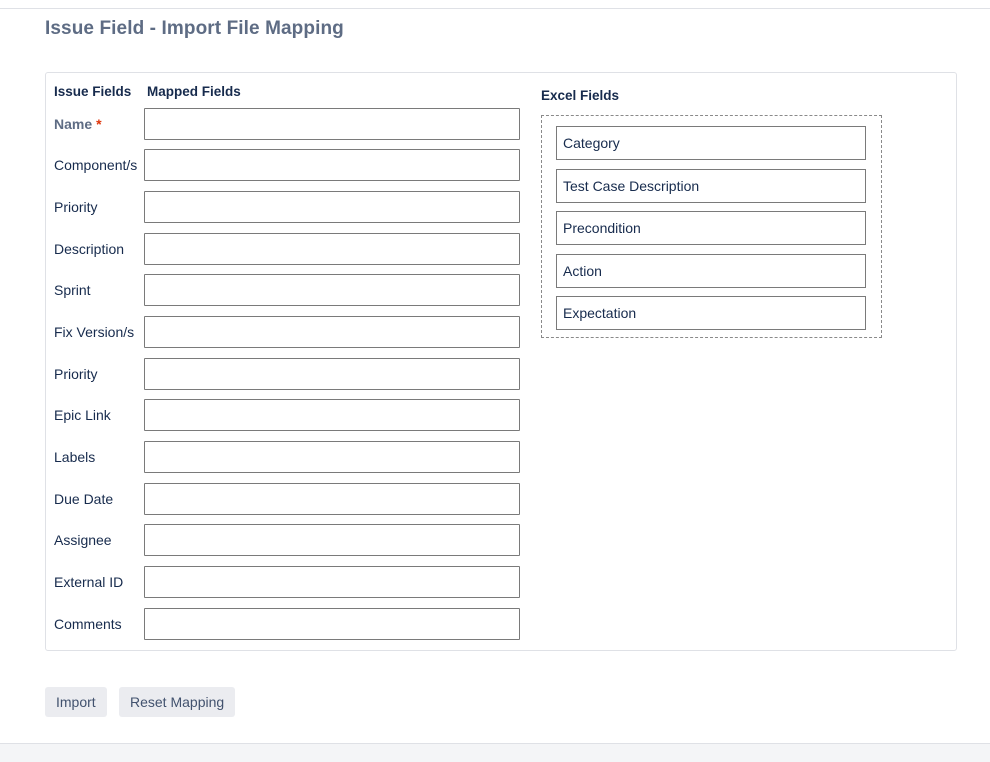 The width and height of the screenshot is (990, 762). I want to click on issue-field-label-text: Labels, so click(75, 457).